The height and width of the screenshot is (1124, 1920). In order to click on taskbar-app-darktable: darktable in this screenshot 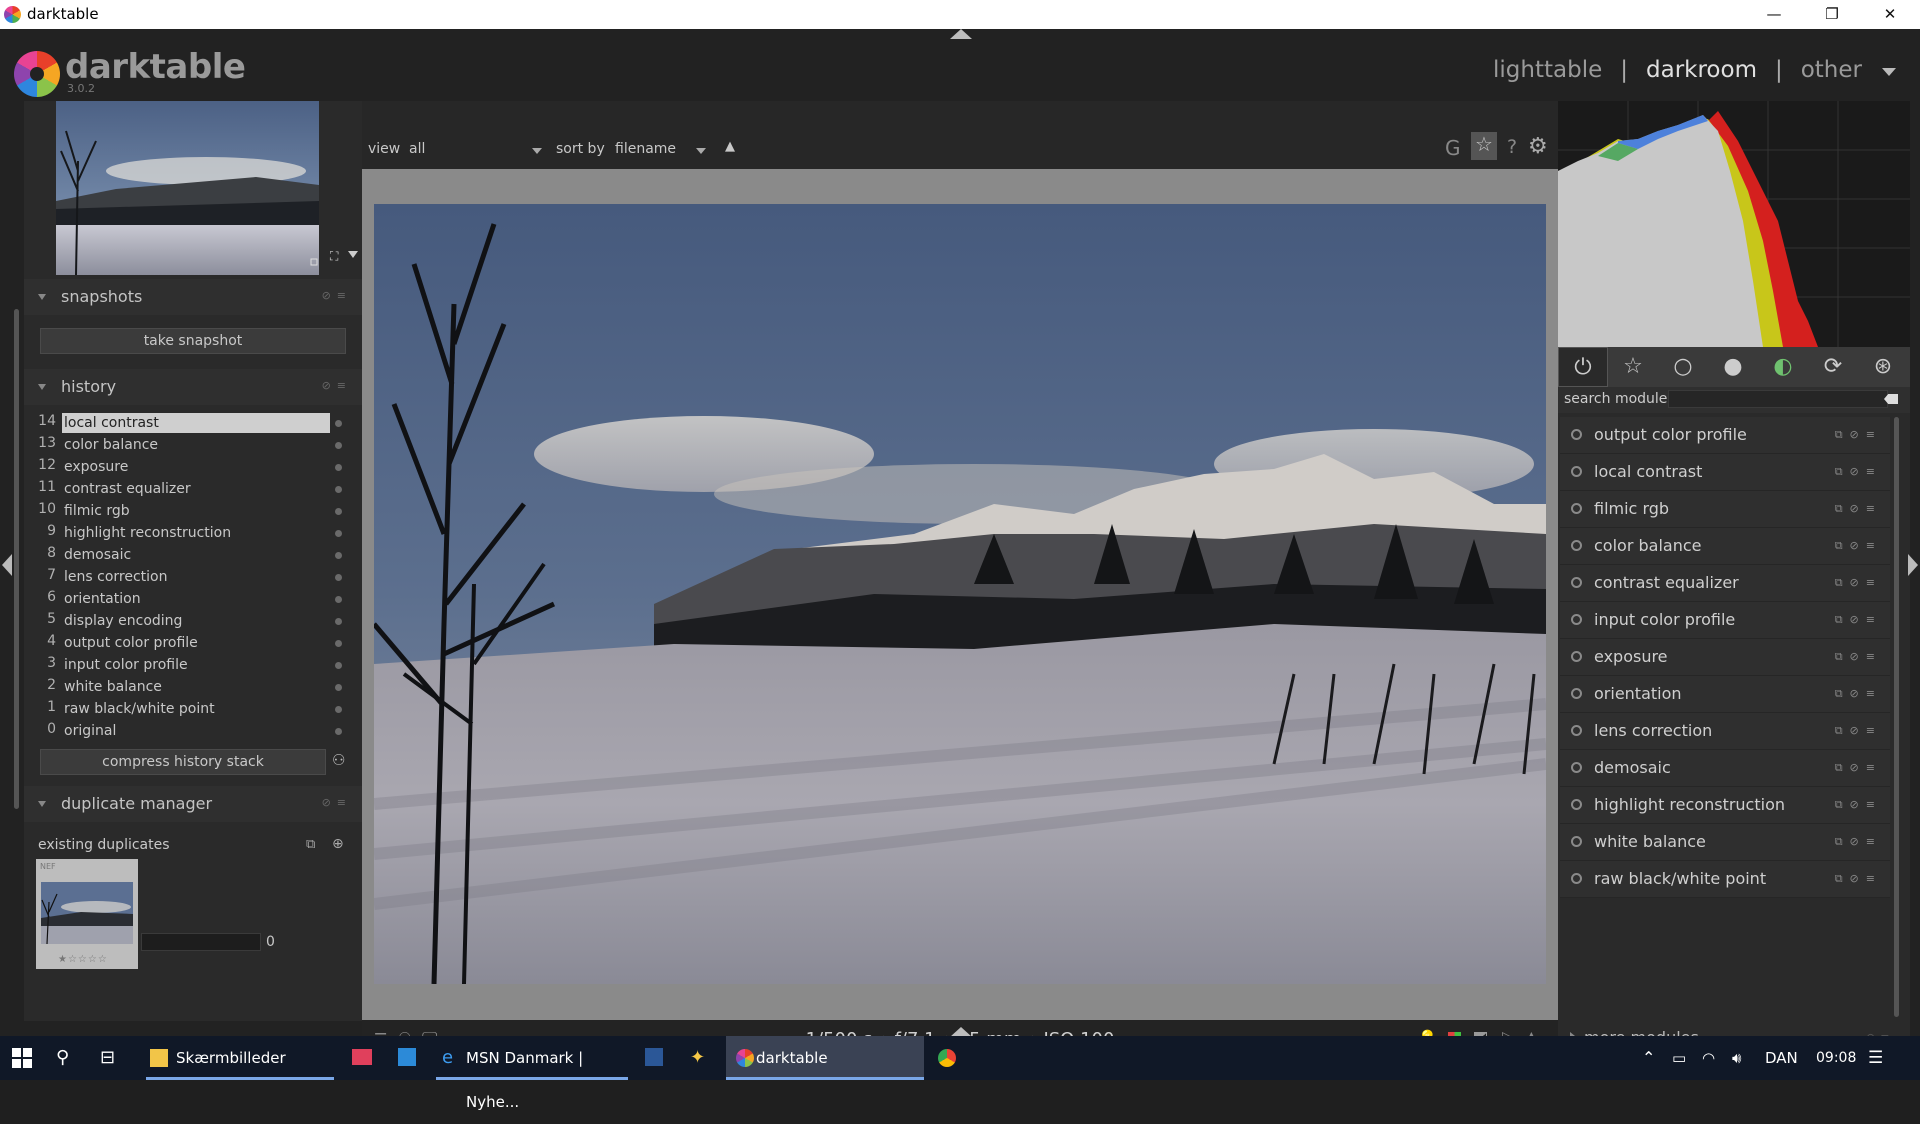, I will do `click(825, 1058)`.